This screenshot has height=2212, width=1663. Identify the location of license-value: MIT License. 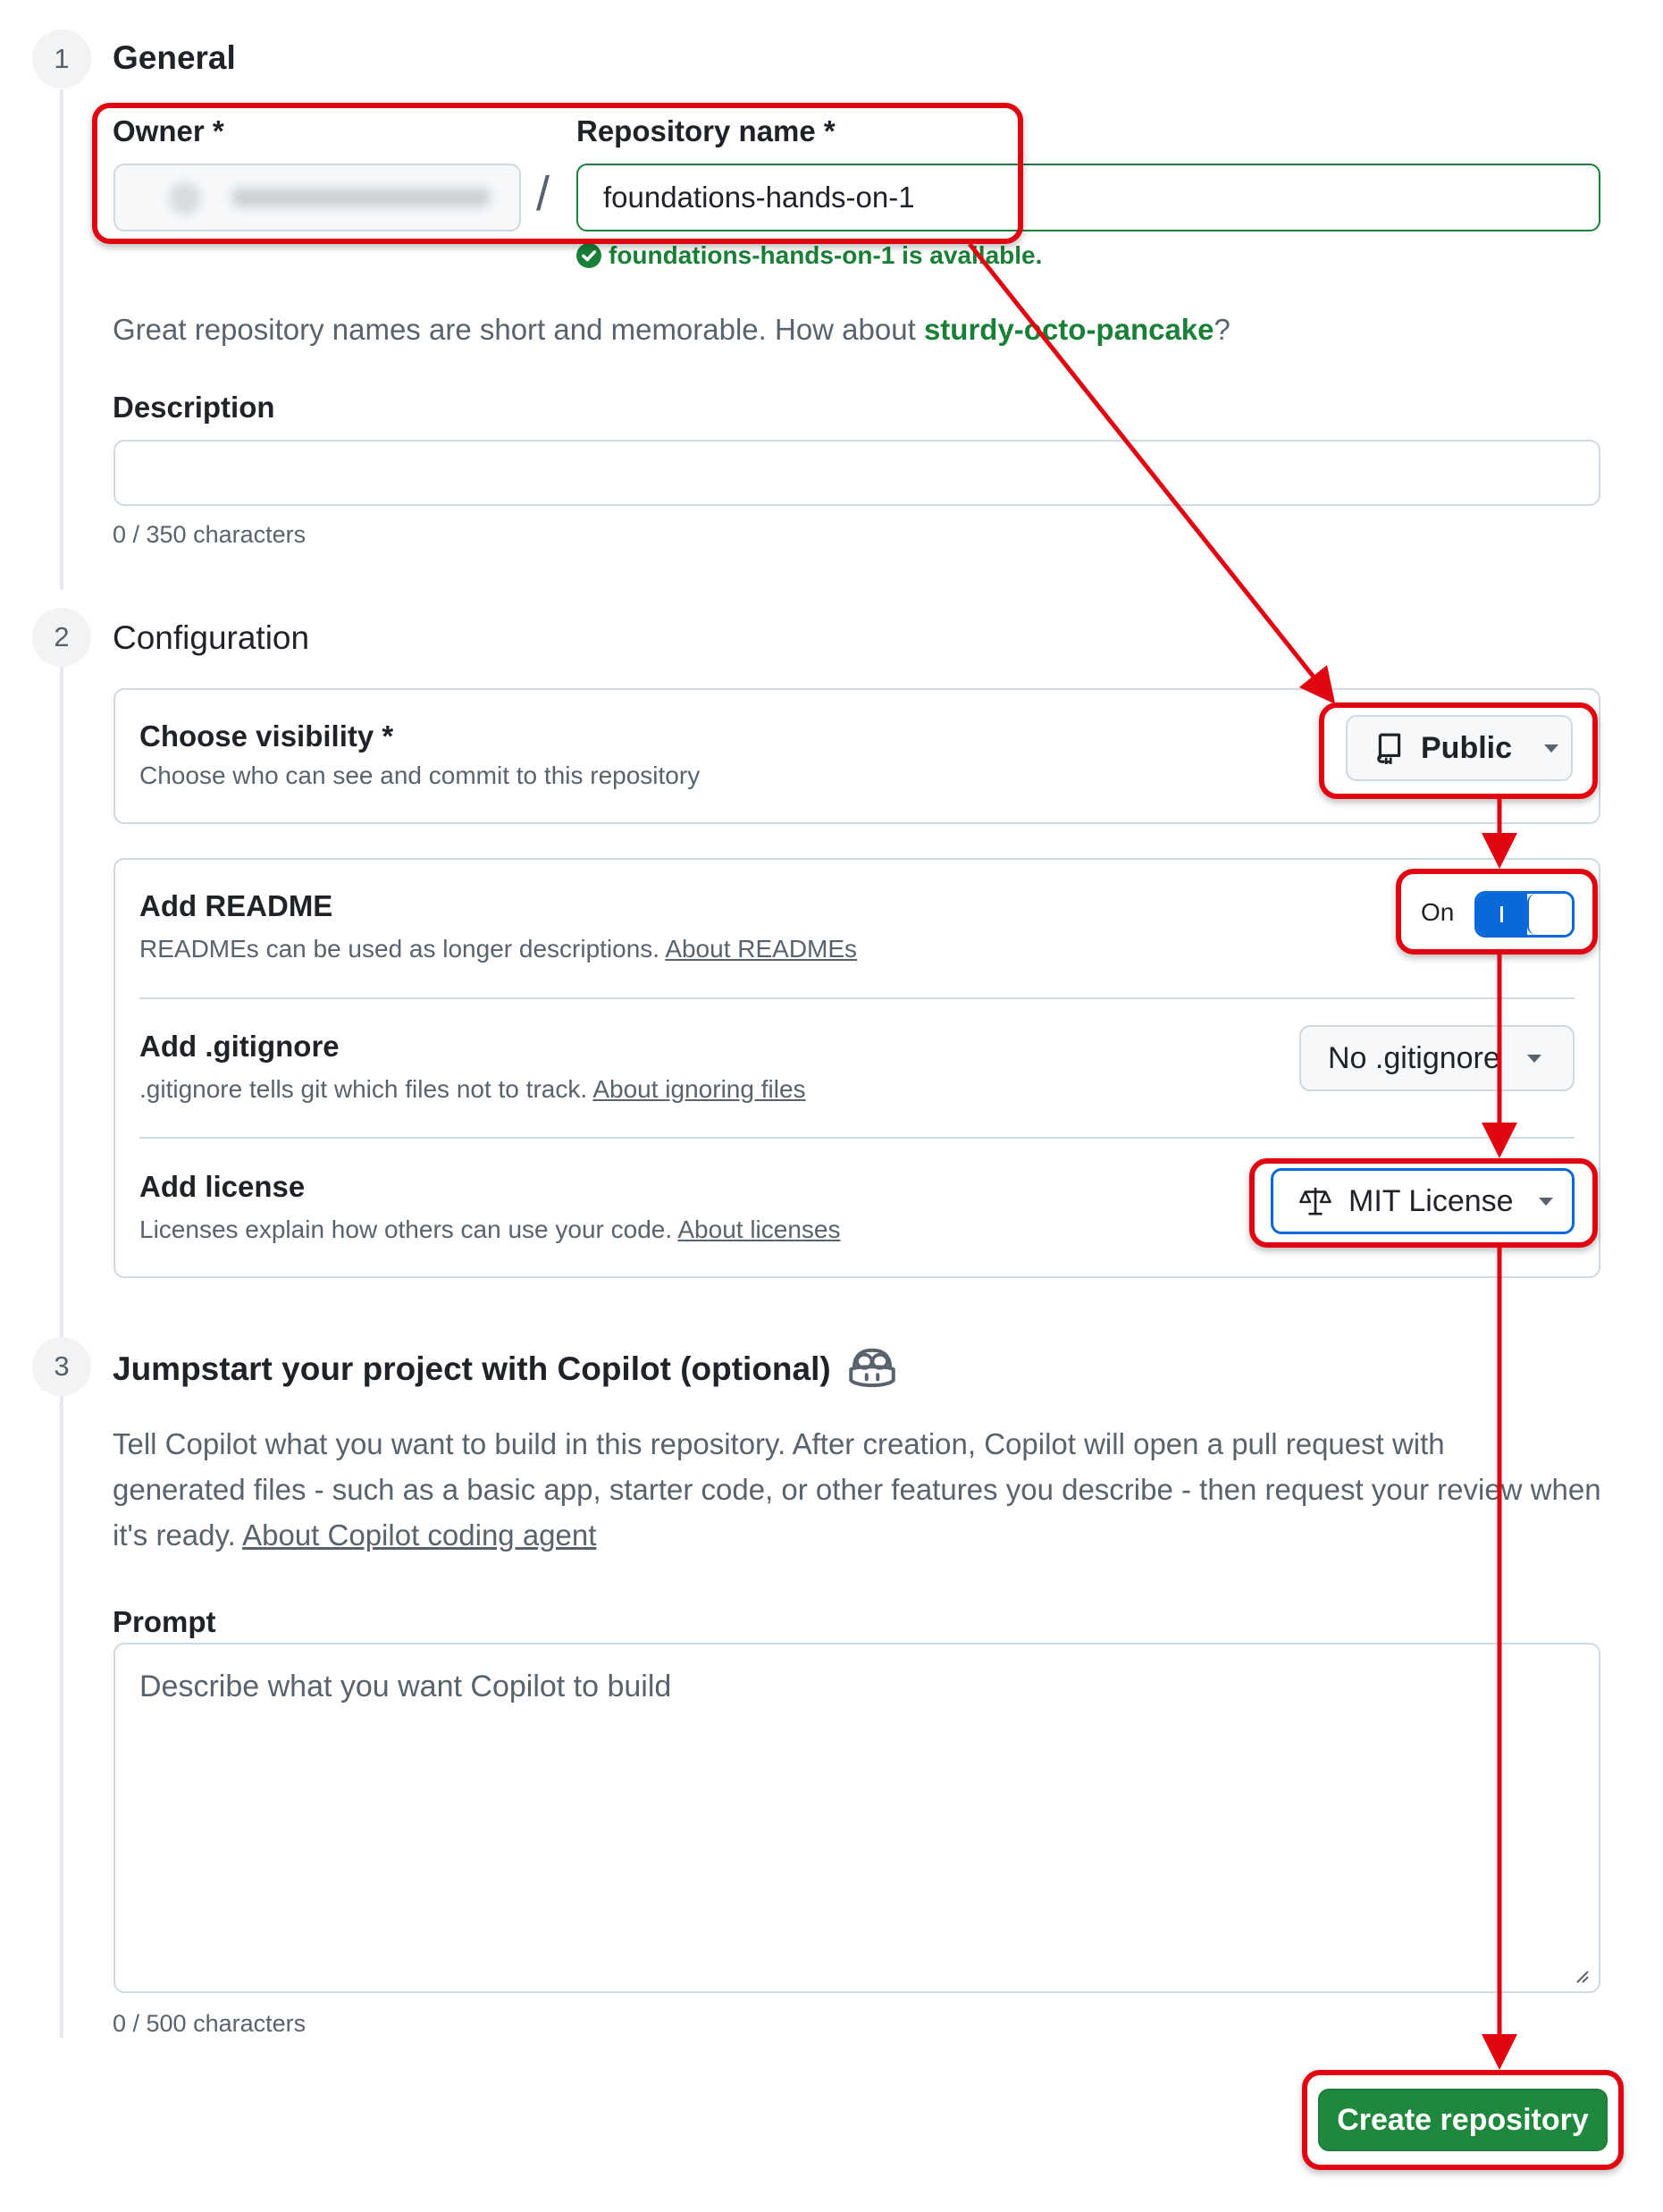
(1431, 1200).